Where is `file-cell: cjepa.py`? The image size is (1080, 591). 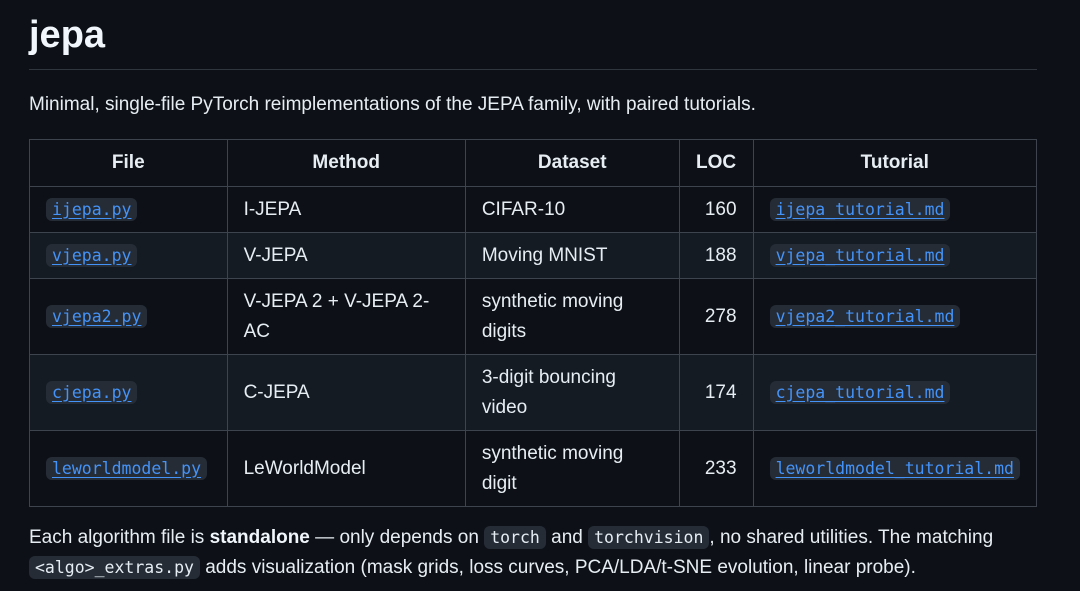 file-cell: cjepa.py is located at coordinates (128, 392).